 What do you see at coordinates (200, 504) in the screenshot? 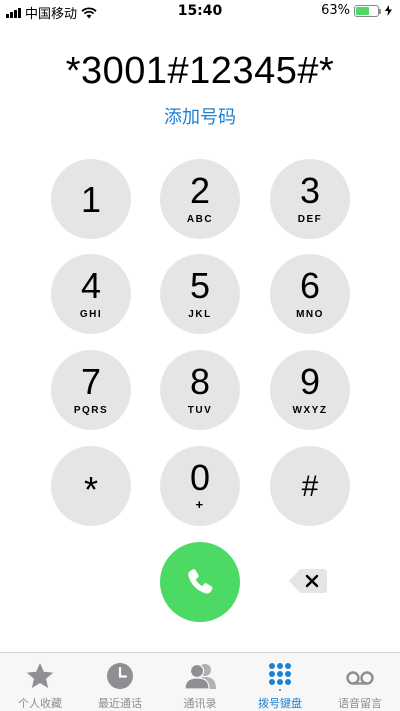
I see `key-letters: +` at bounding box center [200, 504].